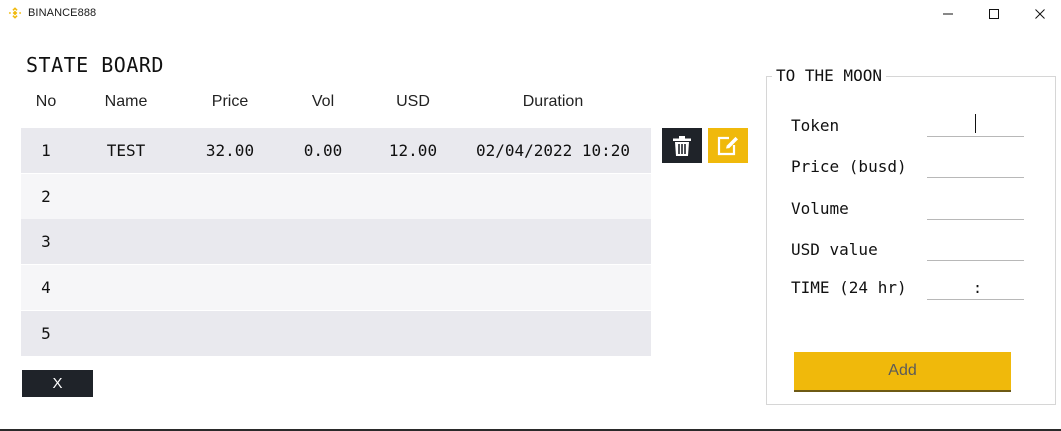 This screenshot has width=1061, height=431. What do you see at coordinates (975, 249) in the screenshot?
I see `usd-value-input` at bounding box center [975, 249].